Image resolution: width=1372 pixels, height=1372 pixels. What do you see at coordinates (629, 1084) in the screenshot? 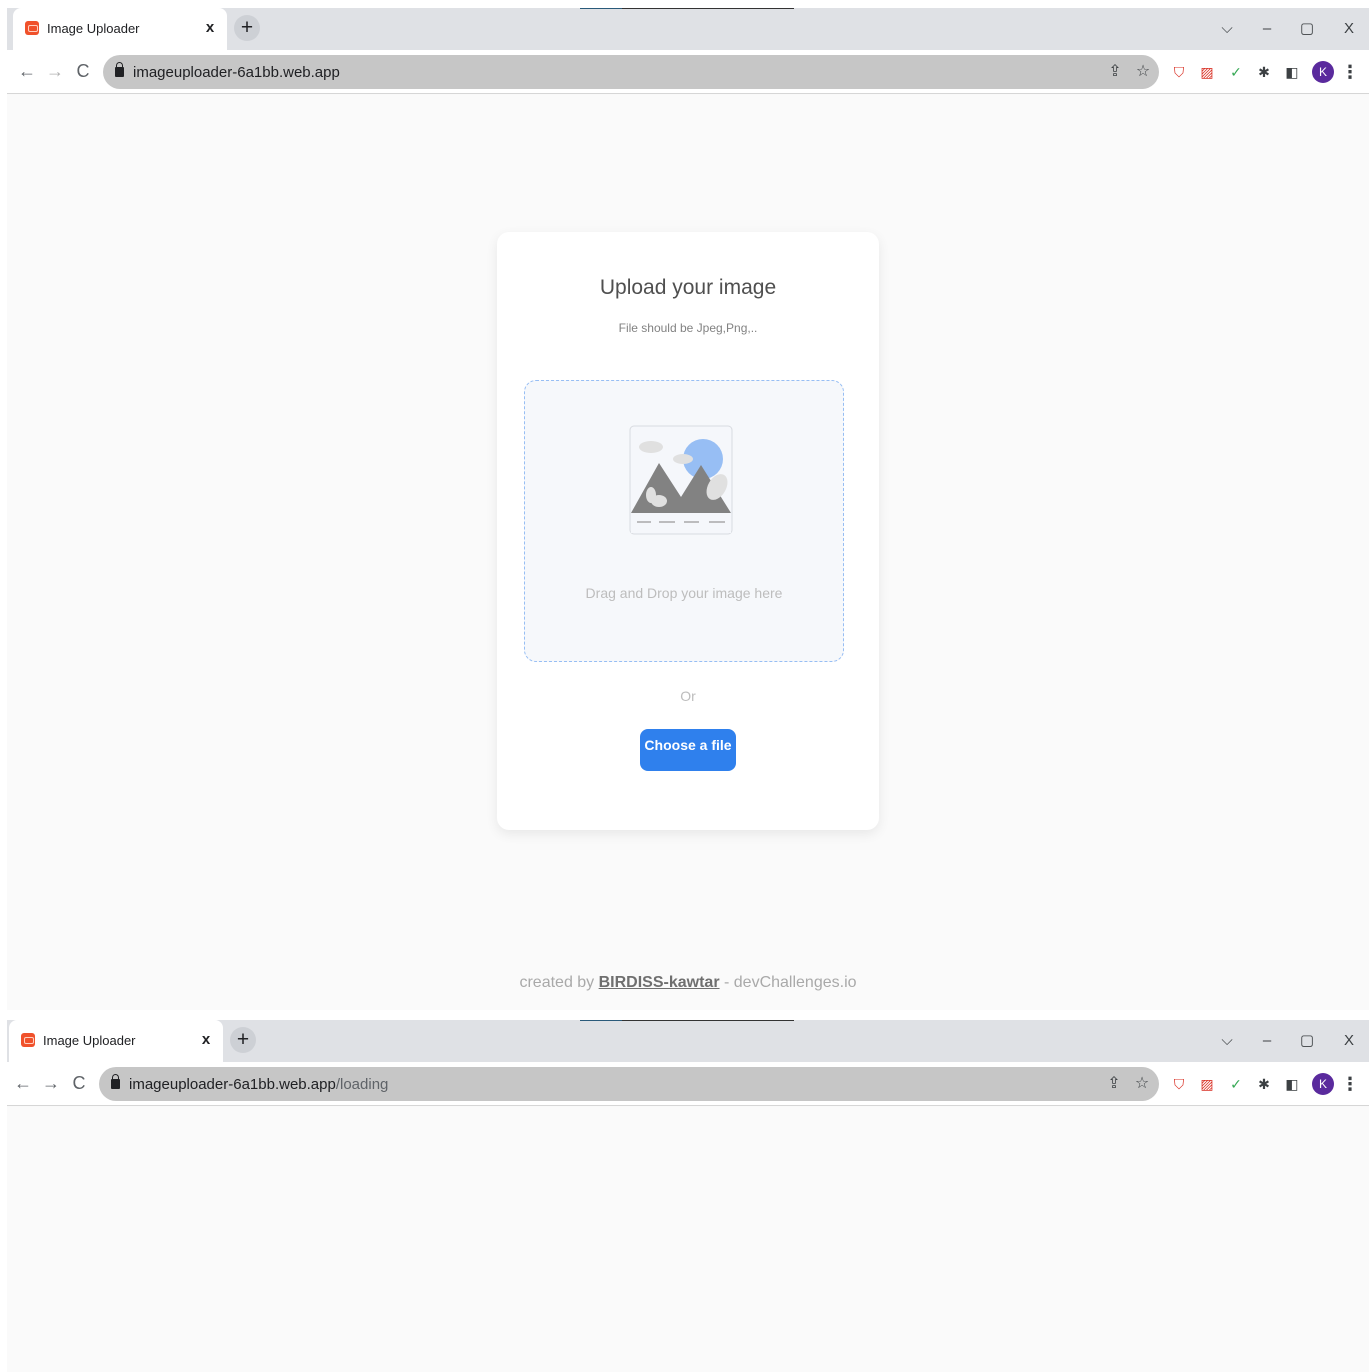
I see `address-bar: imageuploader-6a1bb.web.app/loading ⇪ ☆` at bounding box center [629, 1084].